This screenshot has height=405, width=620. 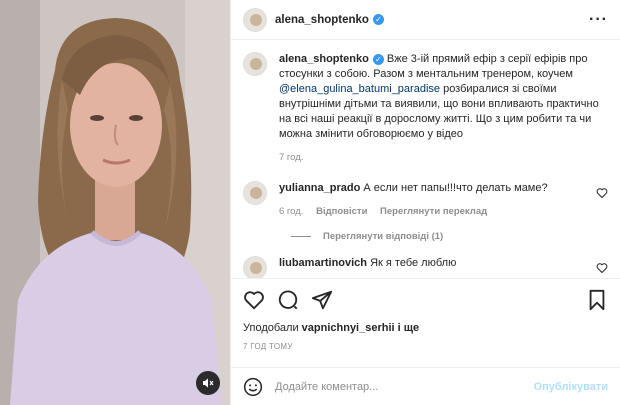 What do you see at coordinates (449, 236) in the screenshot?
I see `view-replies-button: Переглянути відповіді (1)` at bounding box center [449, 236].